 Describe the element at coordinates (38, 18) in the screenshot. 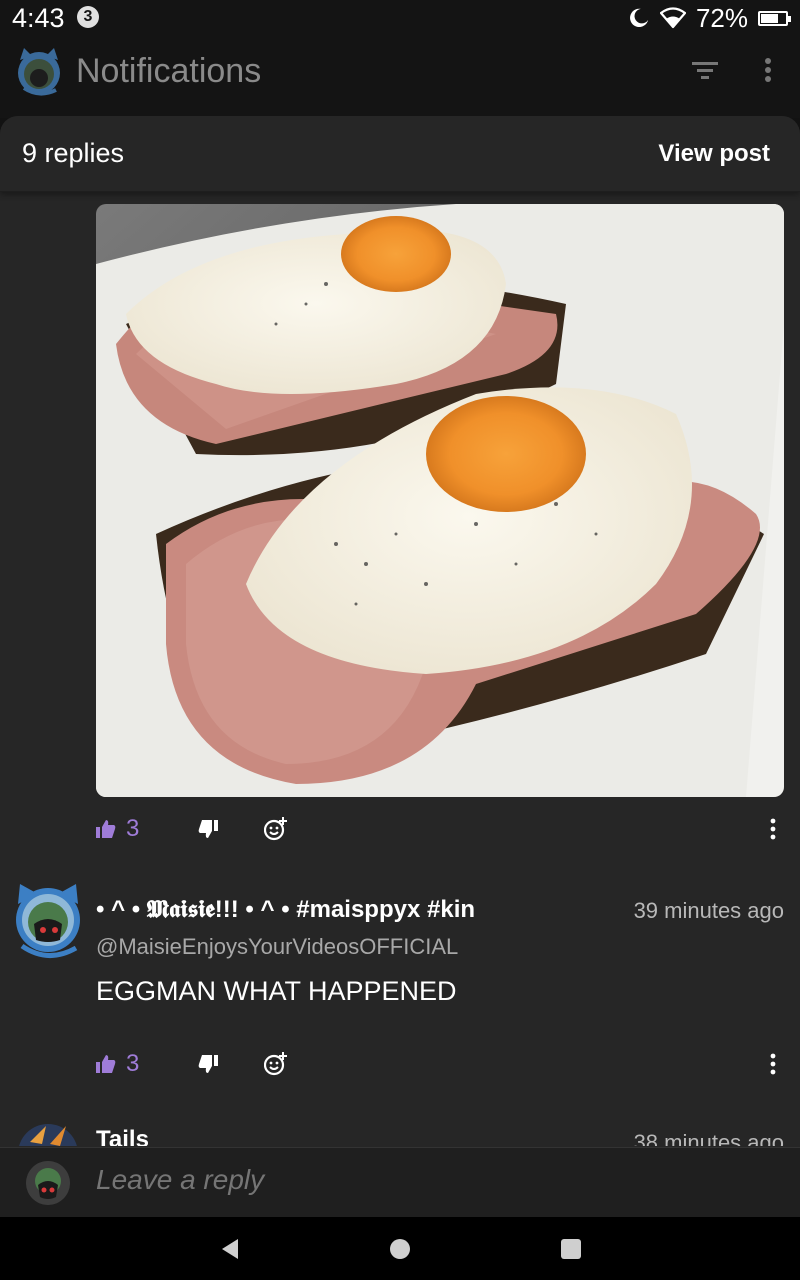

I see `status-time: 4:43` at that location.